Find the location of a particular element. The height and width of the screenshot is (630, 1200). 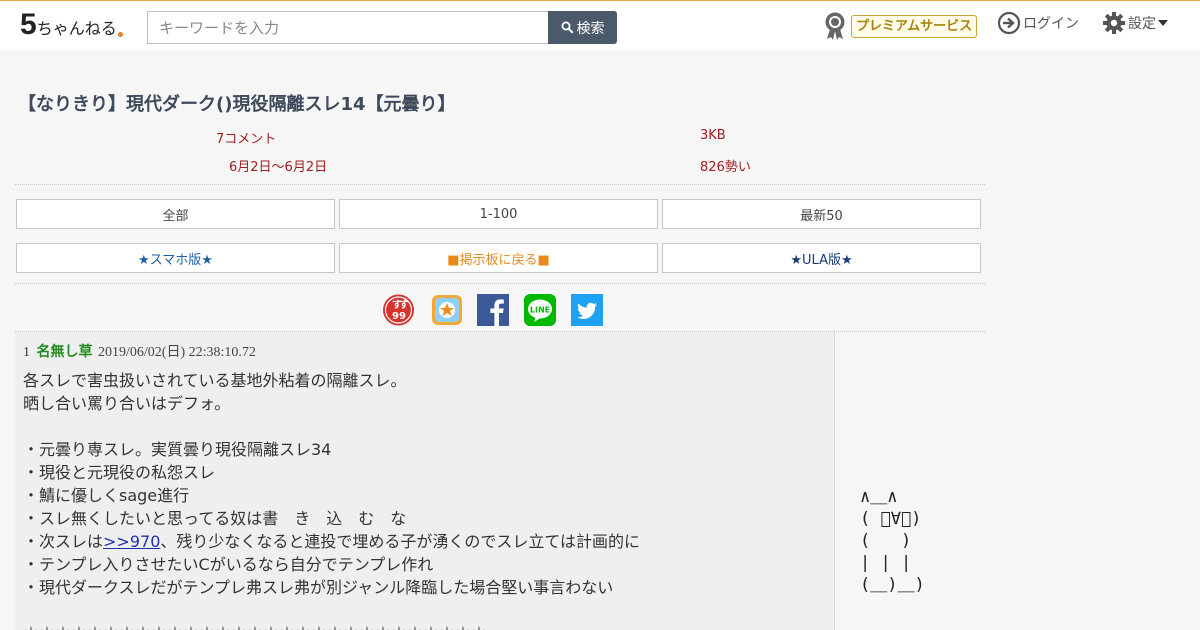

sukusuku-icon: す す 9 9 is located at coordinates (398, 310).